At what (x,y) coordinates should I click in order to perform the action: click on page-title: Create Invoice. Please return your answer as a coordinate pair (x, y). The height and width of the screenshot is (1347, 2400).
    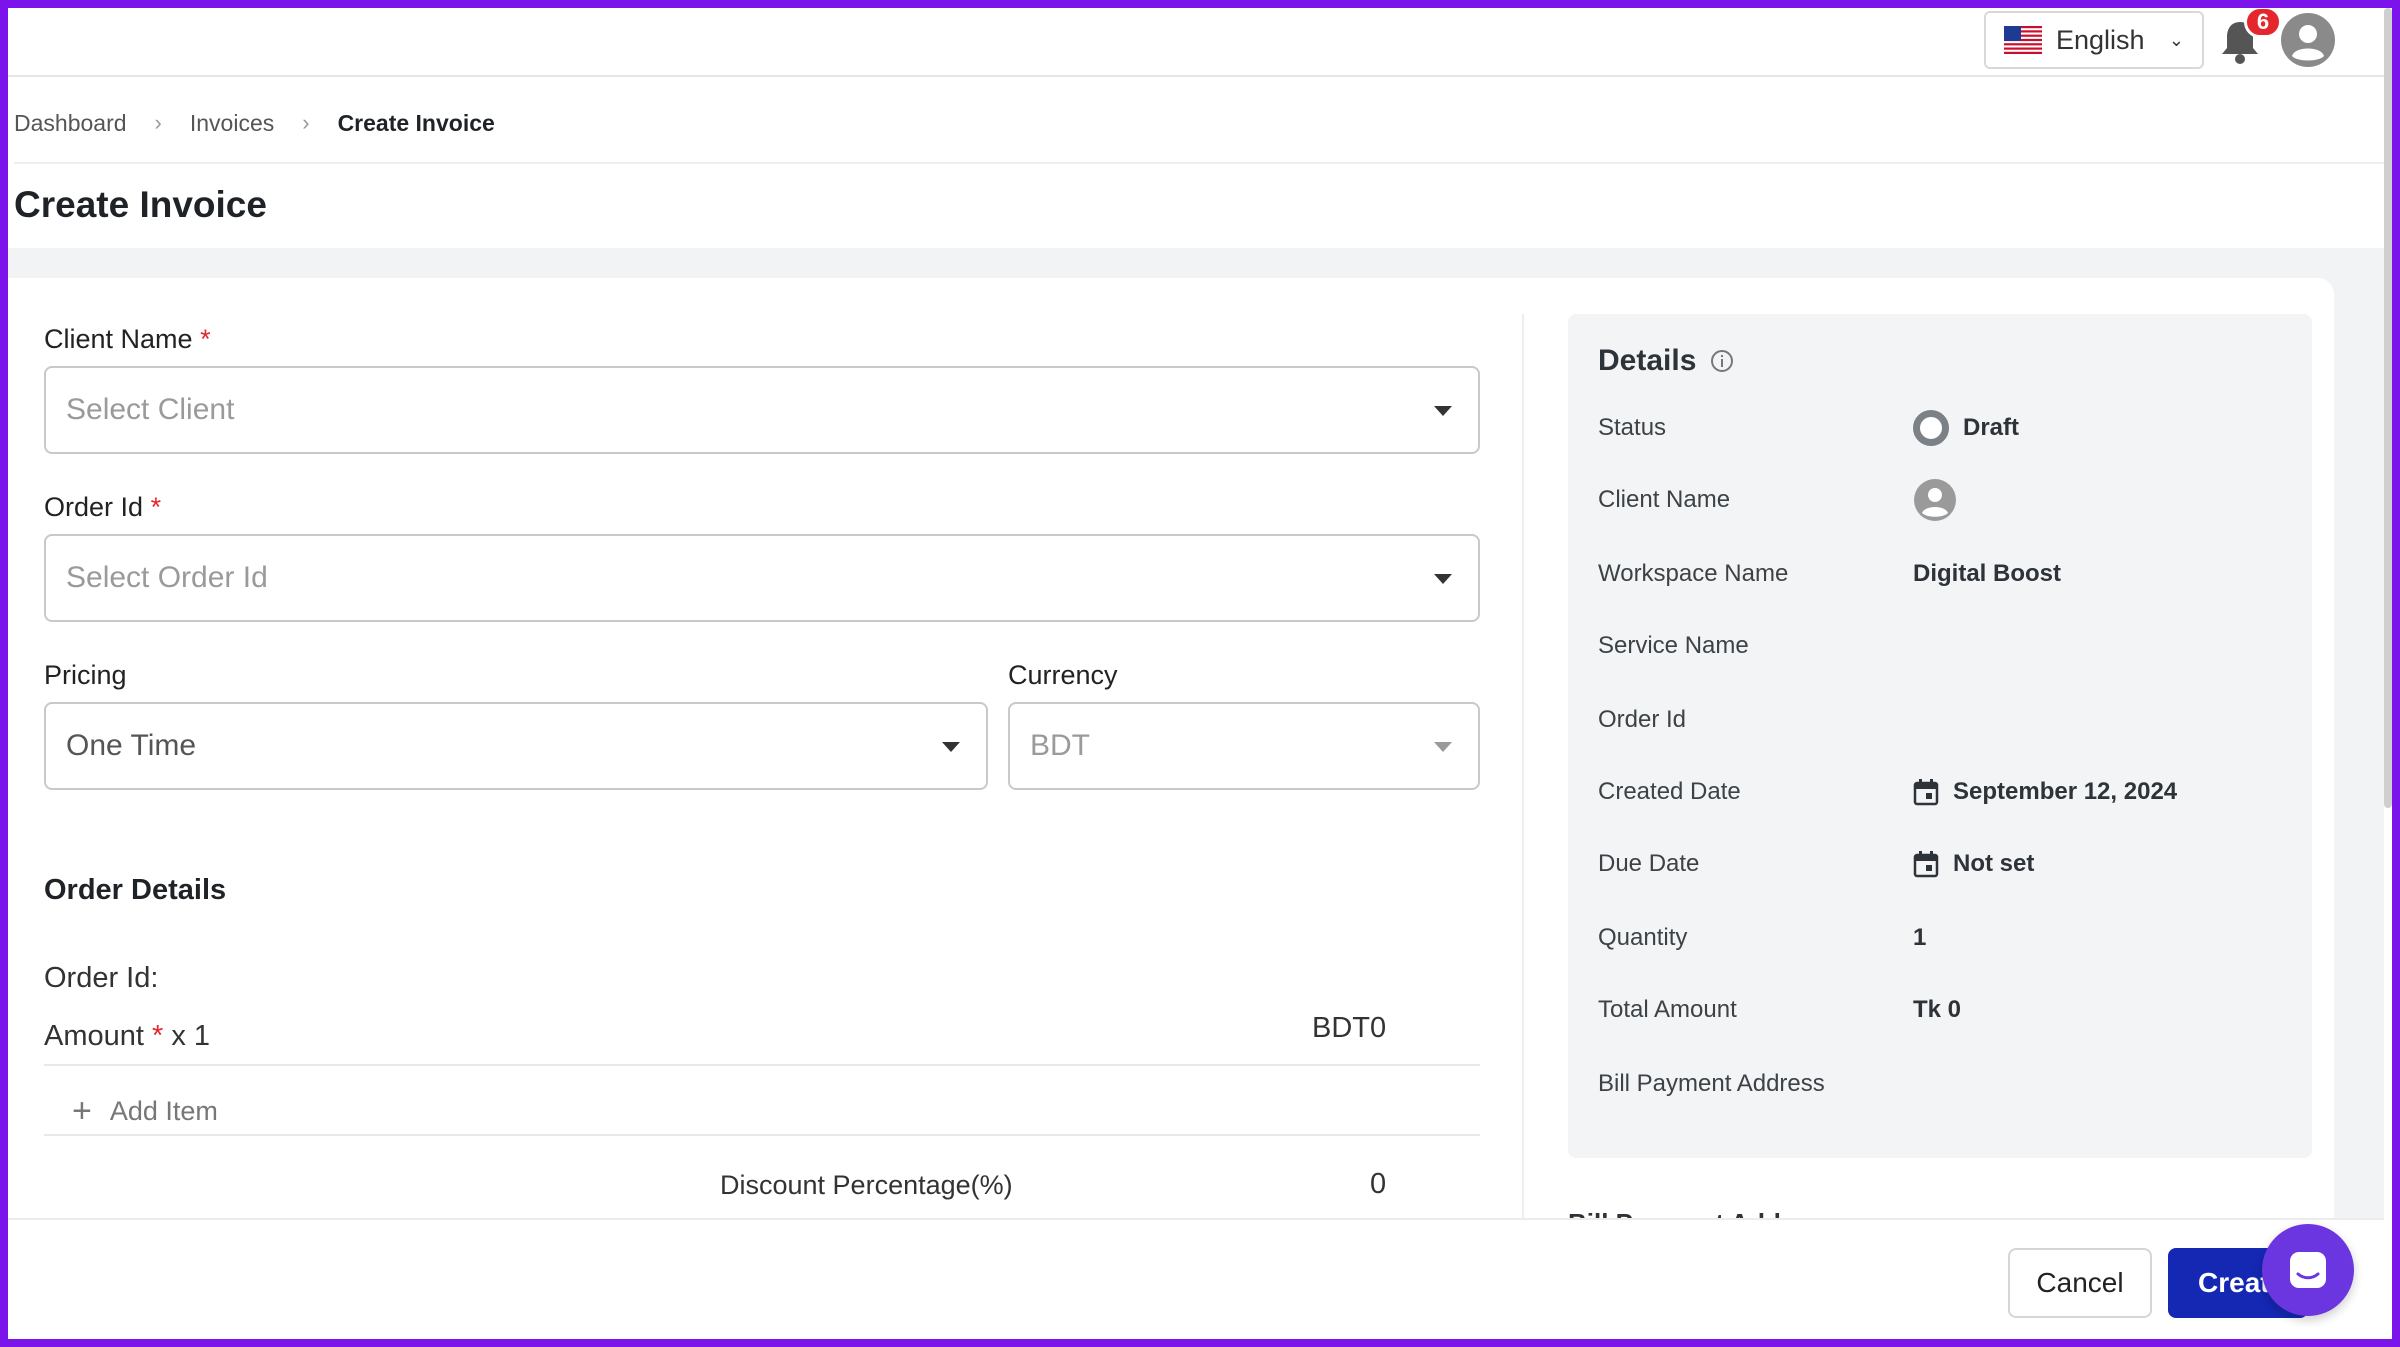
    Looking at the image, I should click on (140, 204).